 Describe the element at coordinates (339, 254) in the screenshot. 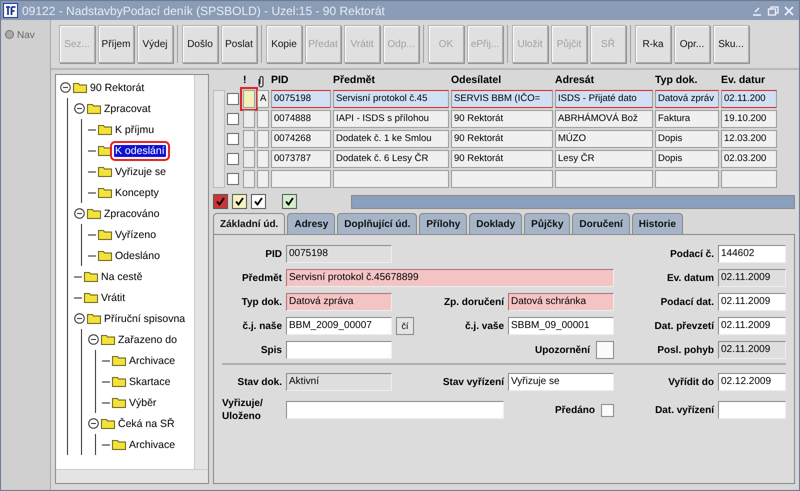

I see `input-field: 0075198` at that location.